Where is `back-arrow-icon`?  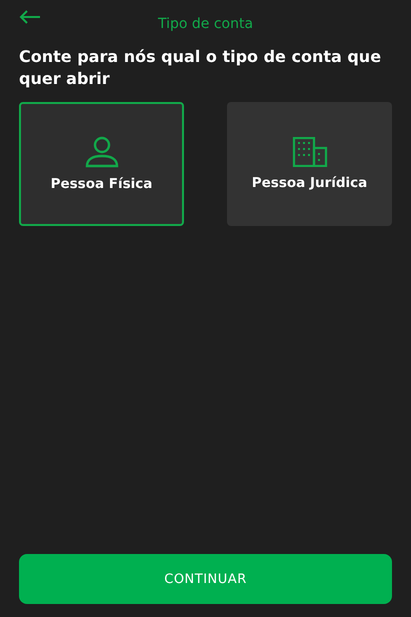
back-arrow-icon is located at coordinates (30, 17).